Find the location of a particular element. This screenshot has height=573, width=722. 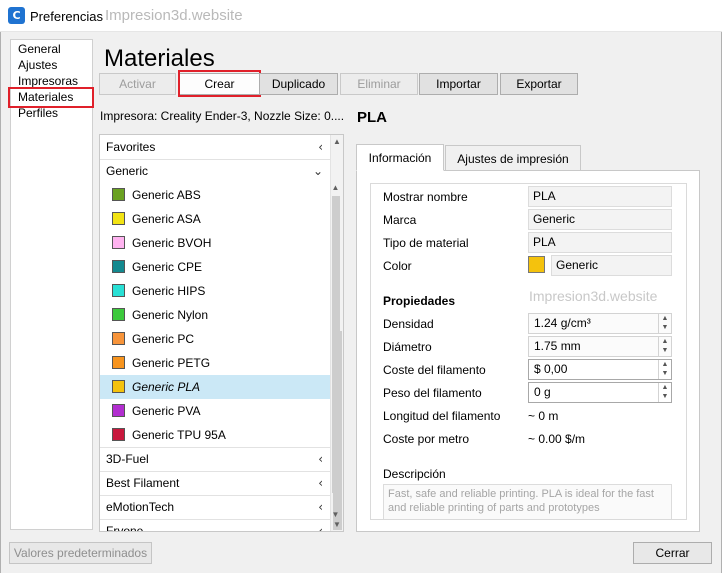

sidebar-item-ajustes: Ajustes is located at coordinates (37, 65).